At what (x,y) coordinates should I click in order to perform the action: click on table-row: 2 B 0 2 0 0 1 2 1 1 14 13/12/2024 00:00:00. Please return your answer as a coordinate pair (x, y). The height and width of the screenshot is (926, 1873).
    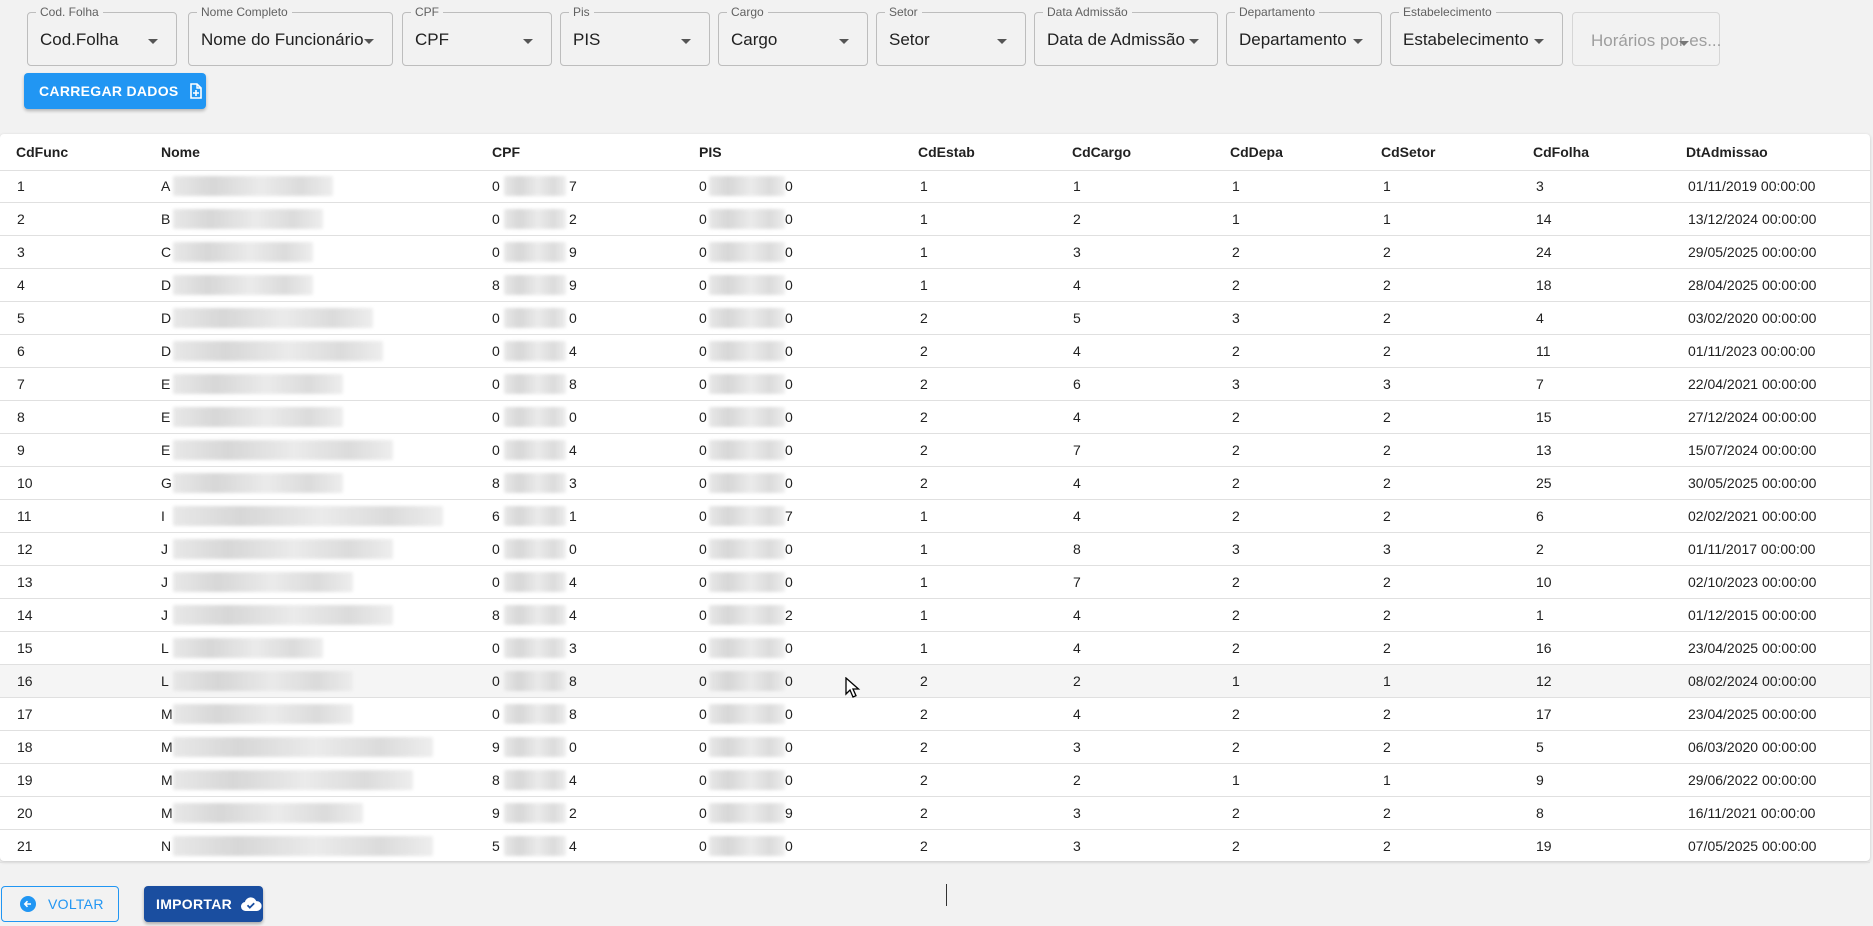
    Looking at the image, I should click on (935, 219).